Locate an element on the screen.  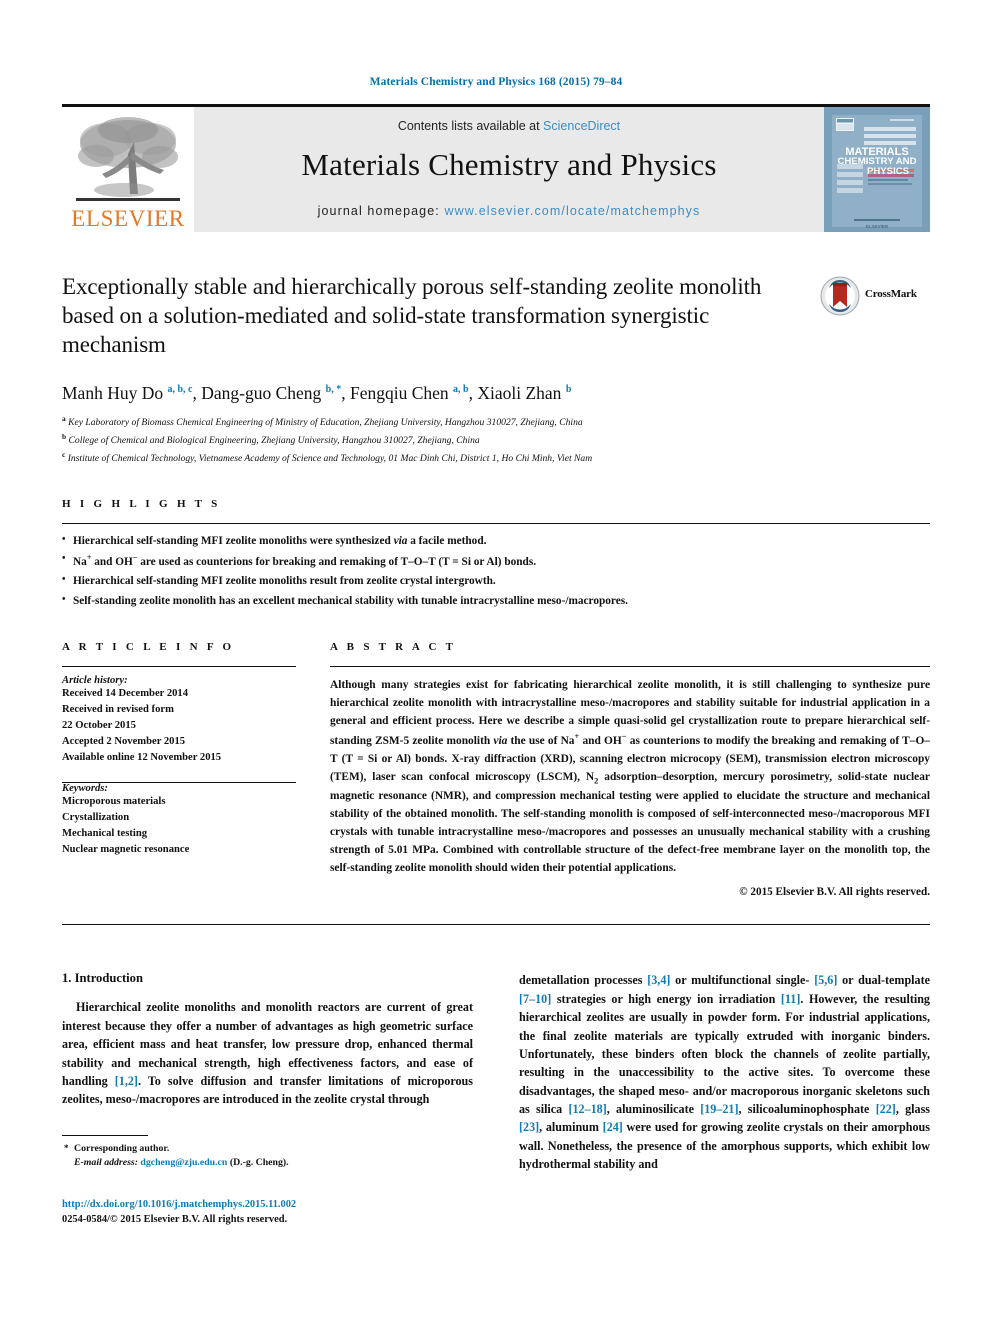
corresponding-author-text: Corresponding author. is located at coordinates (122, 1148).